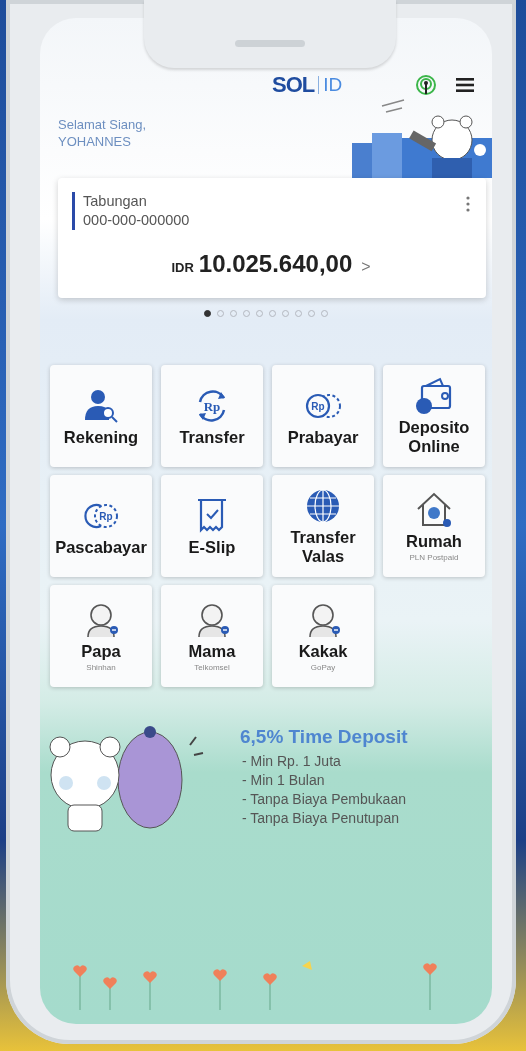 This screenshot has width=526, height=1051. I want to click on currency-label: IDR, so click(182, 267).